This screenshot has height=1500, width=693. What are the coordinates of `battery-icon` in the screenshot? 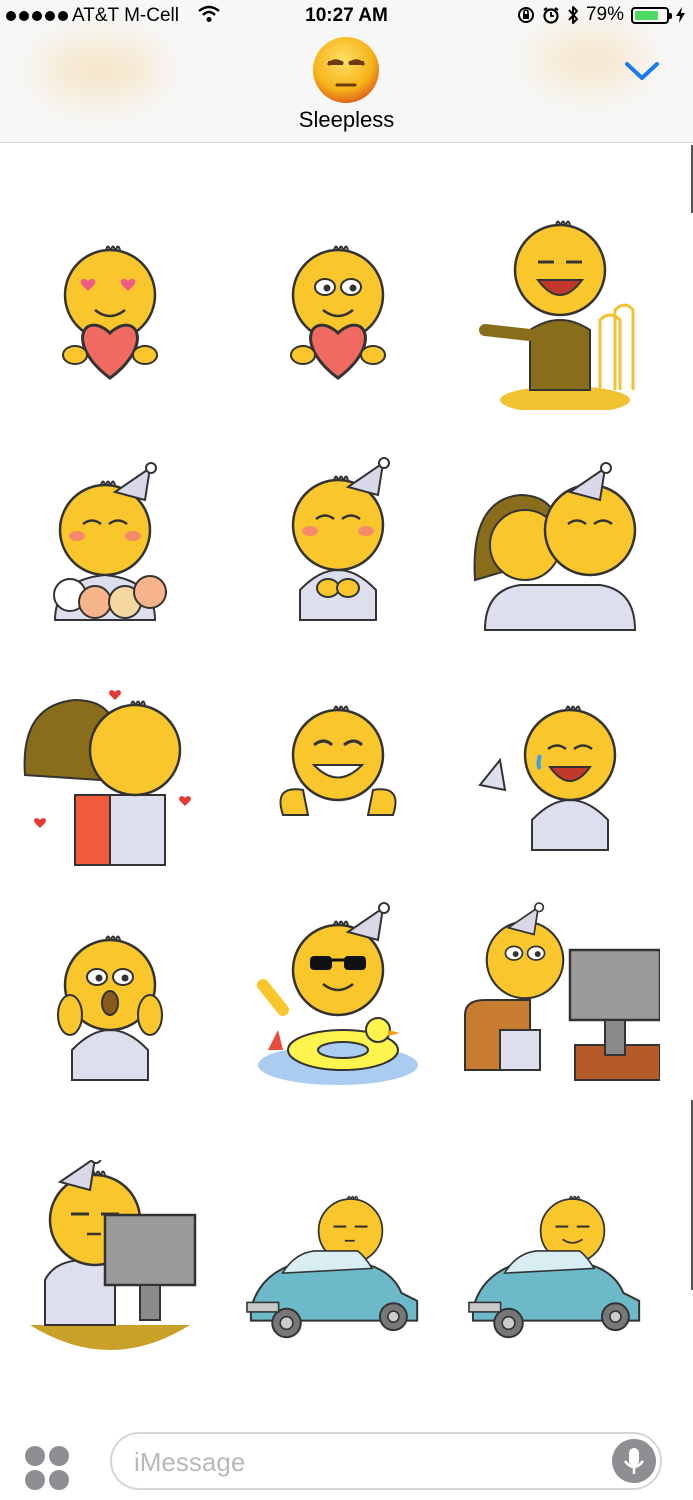 It's located at (651, 15).